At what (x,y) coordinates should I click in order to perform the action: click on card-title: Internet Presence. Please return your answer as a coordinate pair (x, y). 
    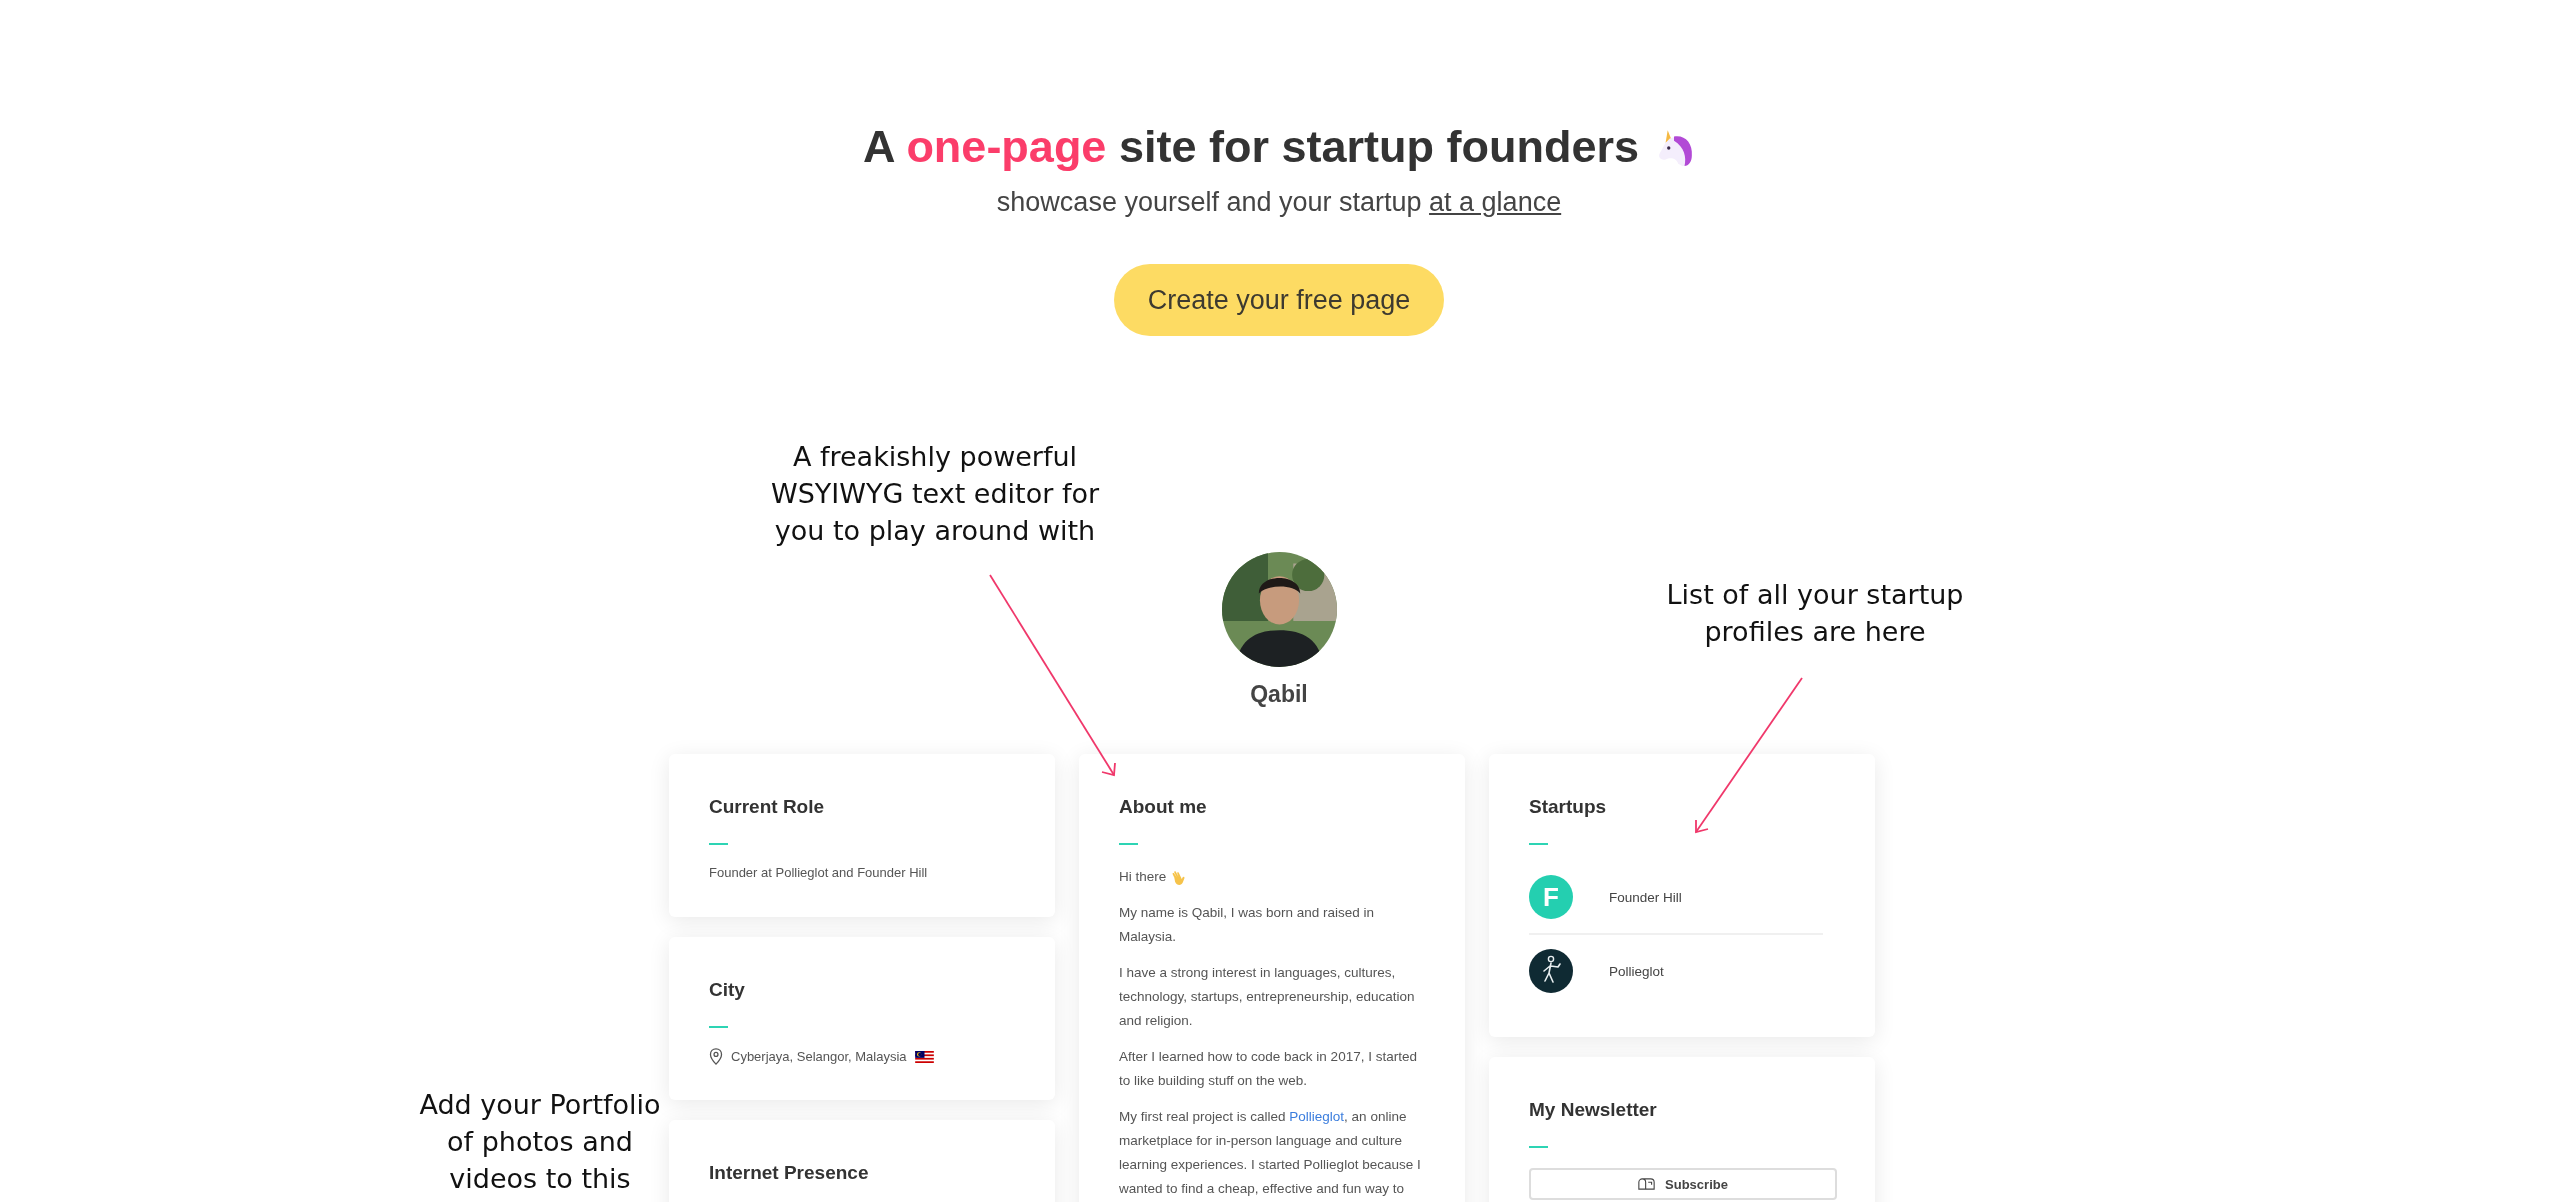
    Looking at the image, I should click on (789, 1173).